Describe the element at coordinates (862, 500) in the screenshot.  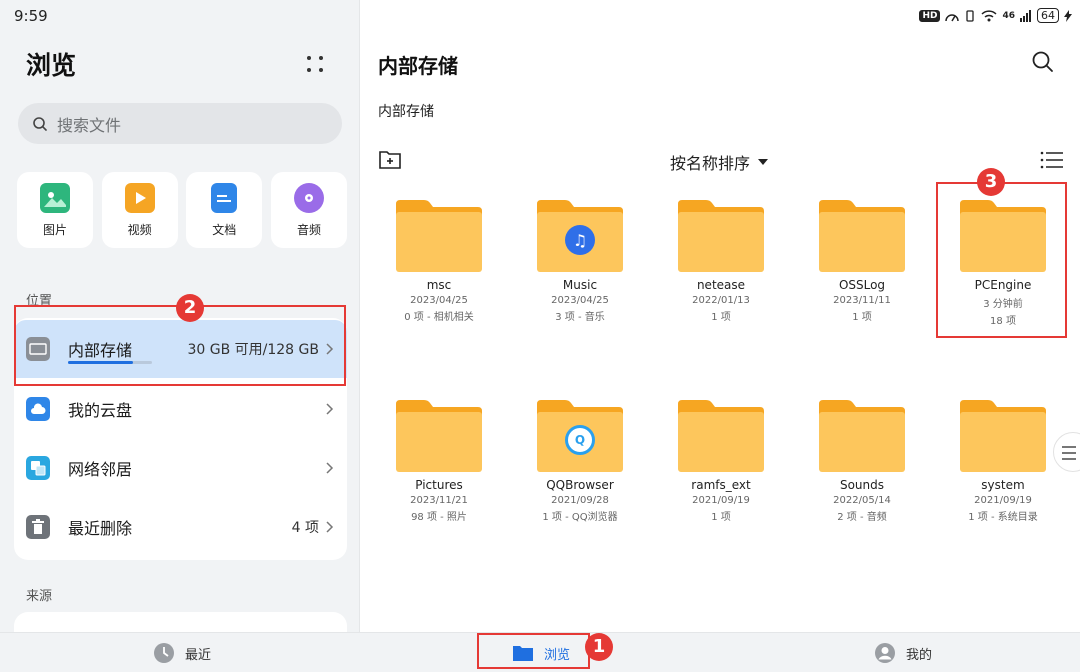
I see `folder-date: 2022/05/14` at that location.